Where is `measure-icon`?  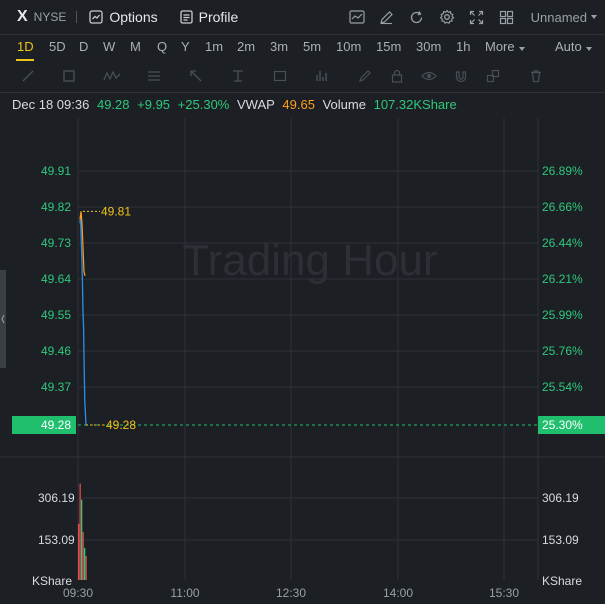 measure-icon is located at coordinates (322, 76).